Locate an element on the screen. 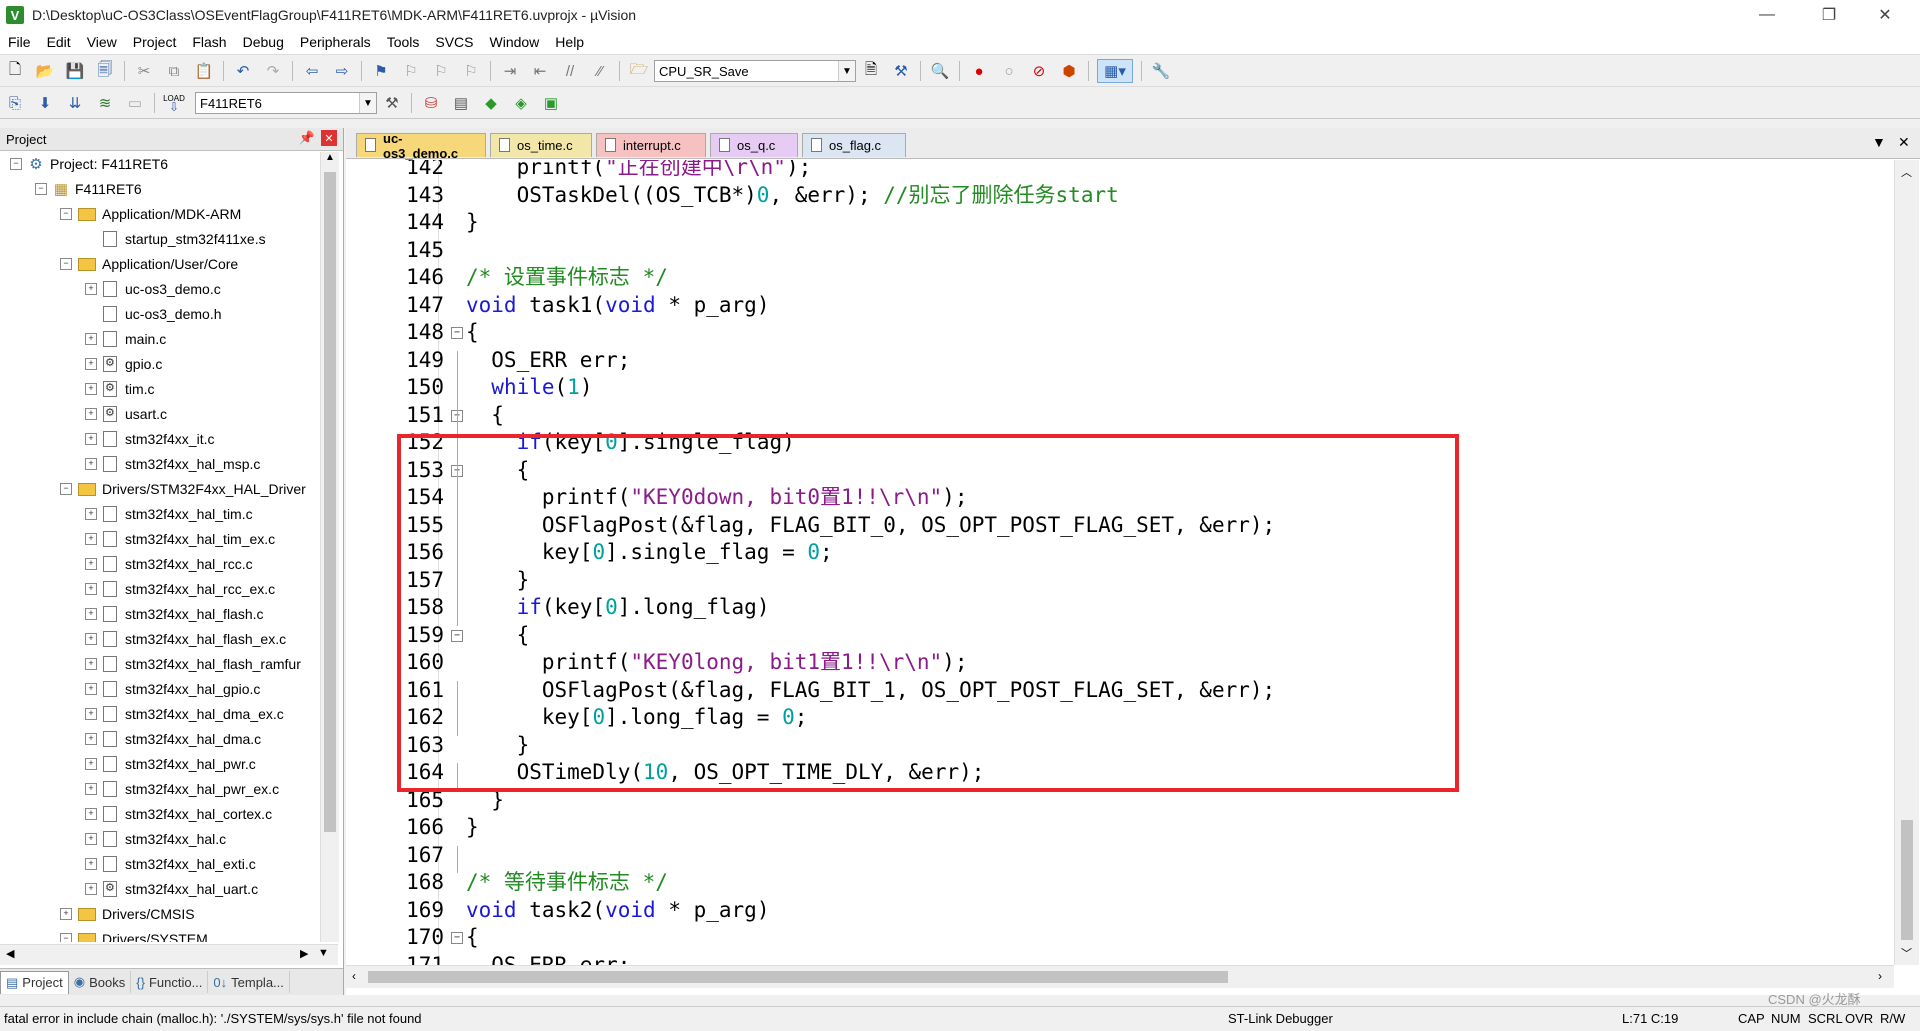 This screenshot has width=1920, height=1031. editor-tab-os-time-c: os_time.c is located at coordinates (541, 145).